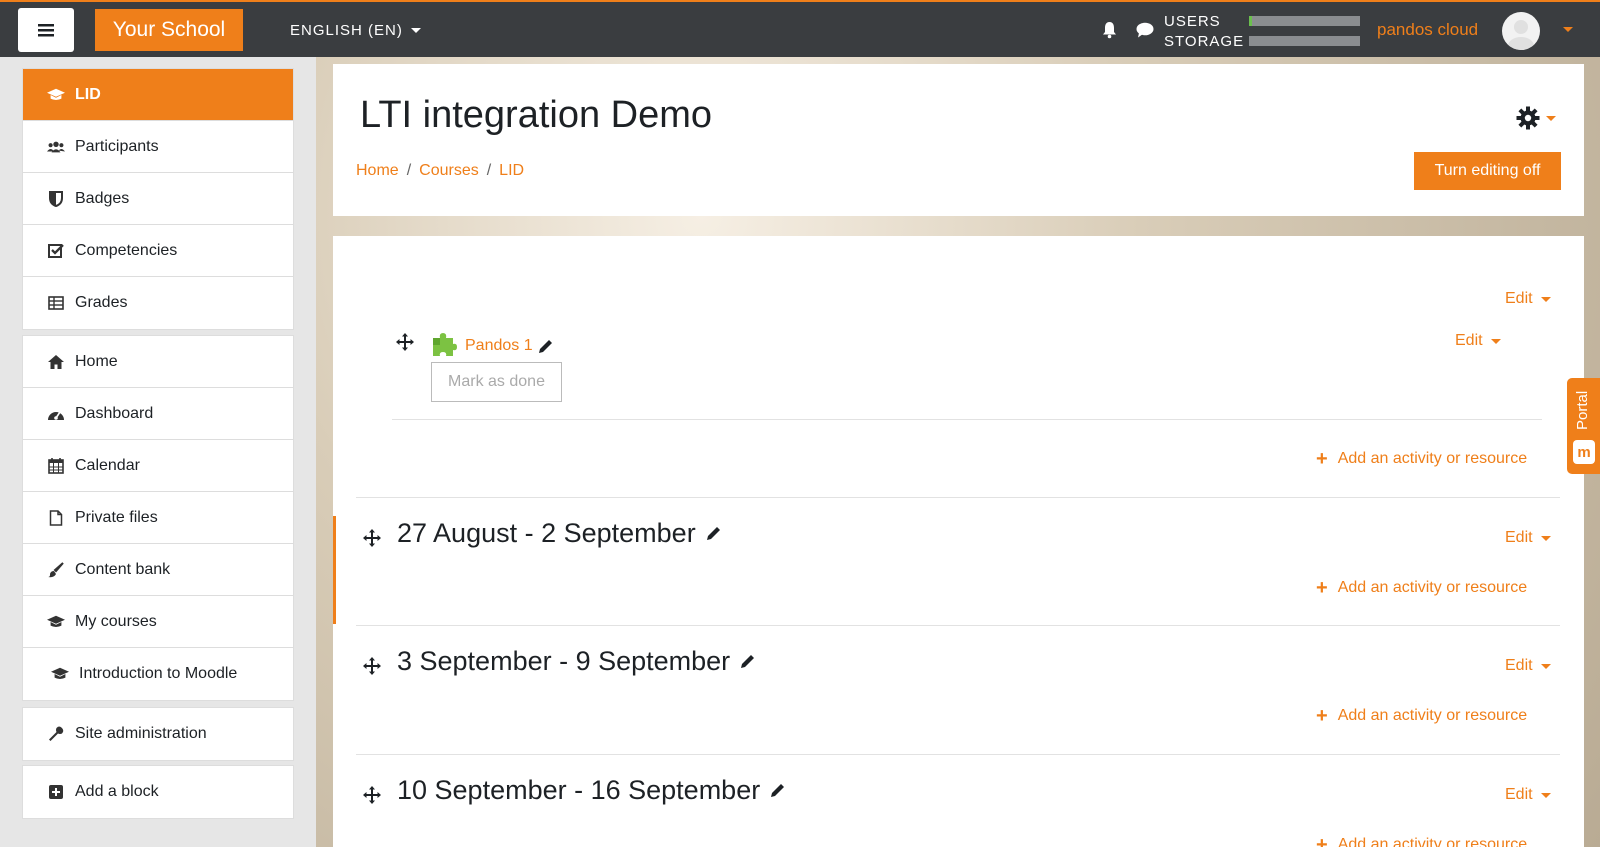 The height and width of the screenshot is (847, 1600). Describe the element at coordinates (346, 30) in the screenshot. I see `language-label: ENGLISH (EN)` at that location.